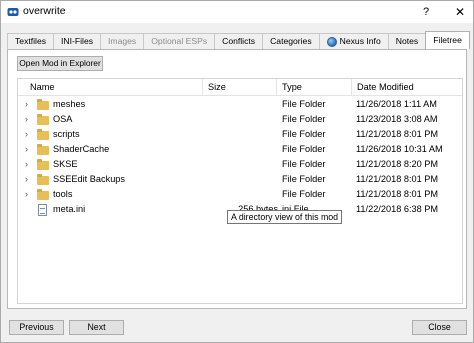 The height and width of the screenshot is (343, 474). I want to click on tab-categories: Categories, so click(291, 41).